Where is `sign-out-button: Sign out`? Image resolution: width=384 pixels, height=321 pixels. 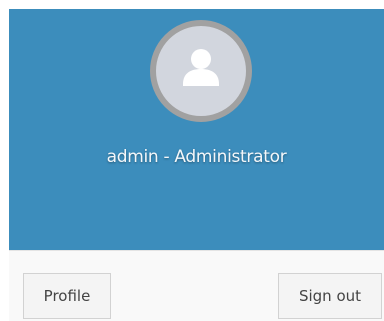
sign-out-button: Sign out is located at coordinates (330, 296).